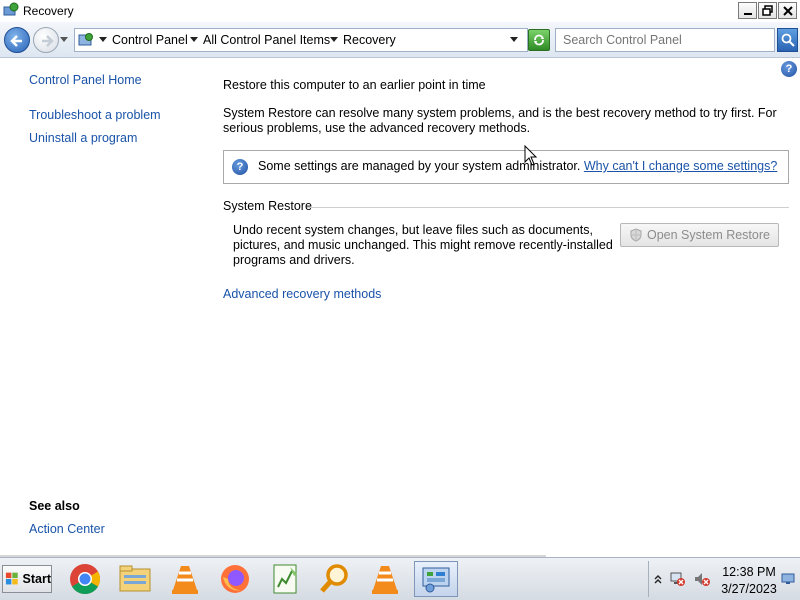 This screenshot has width=800, height=600. I want to click on recovery-app-icon, so click(11, 9).